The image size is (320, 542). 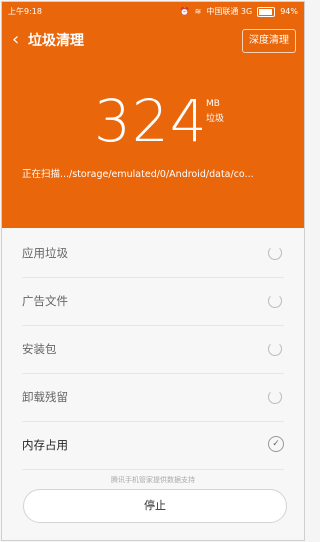 I want to click on back-arrow-icon: ‹, so click(x=15, y=40).